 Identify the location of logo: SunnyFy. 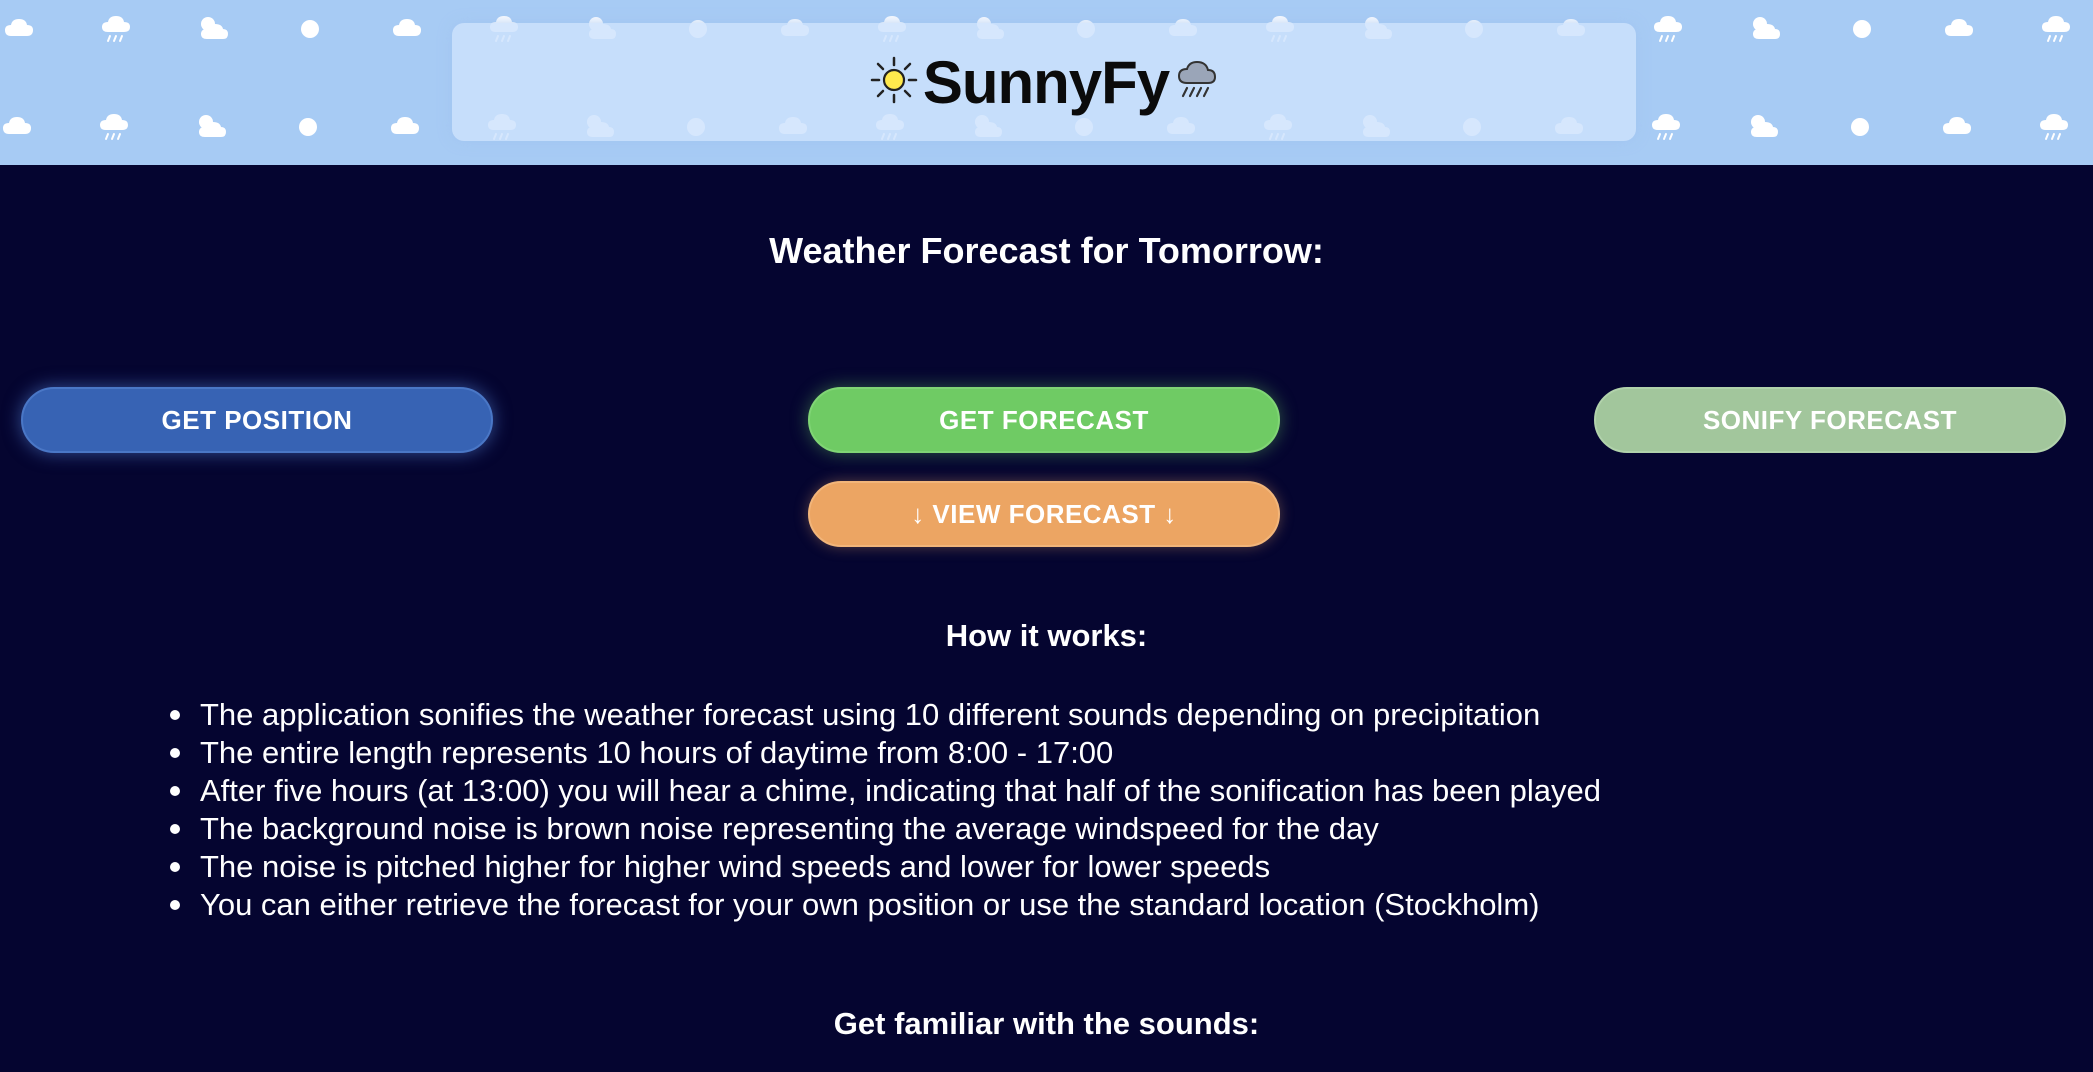
(1044, 82).